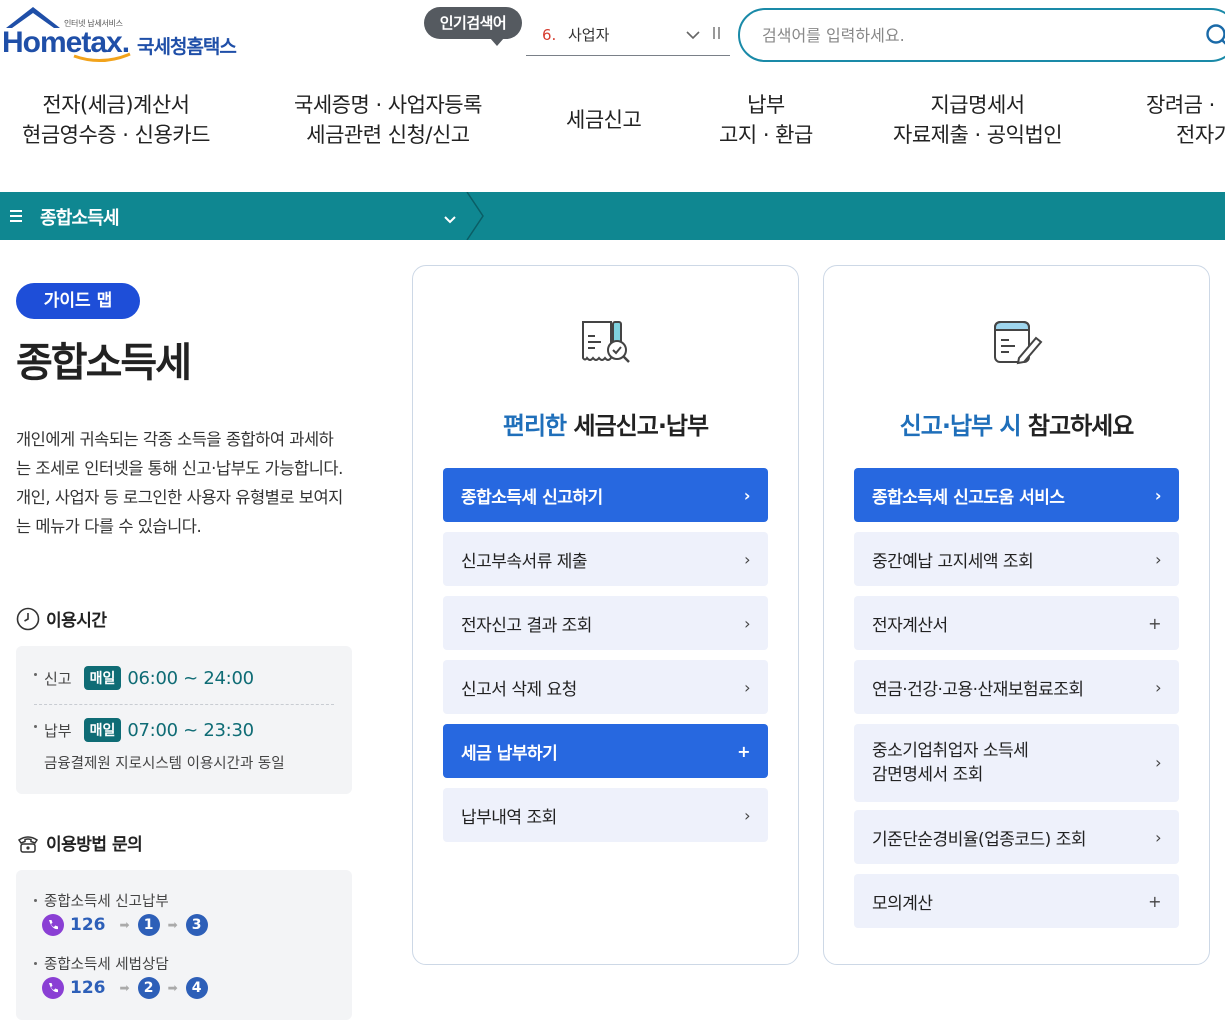 This screenshot has height=1021, width=1225. Describe the element at coordinates (968, 497) in the screenshot. I see `button-label: 종합소득세 신고도움 서비스` at that location.